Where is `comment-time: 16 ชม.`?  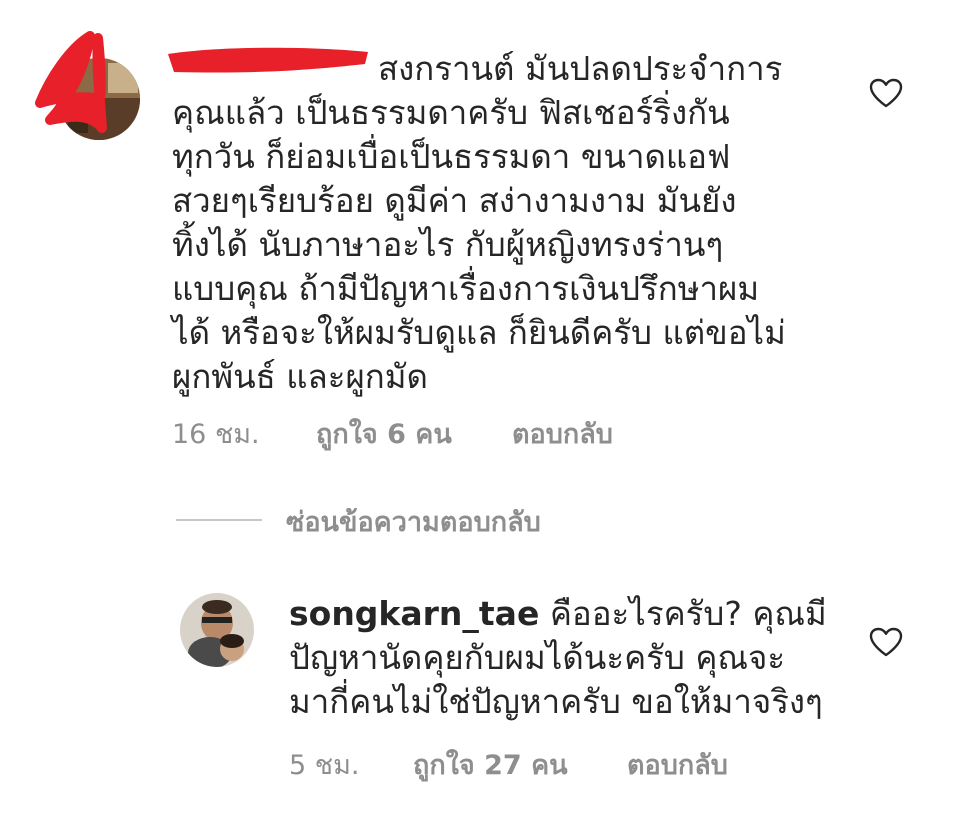
comment-time: 16 ชม. is located at coordinates (216, 434).